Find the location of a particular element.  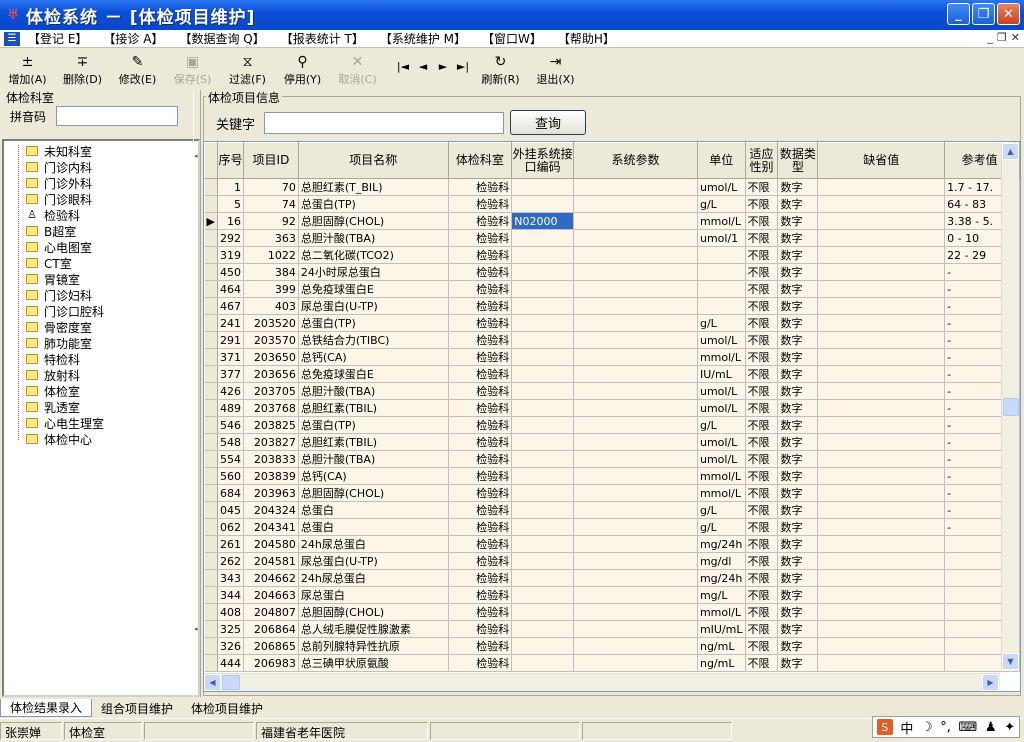

scroll-down-icon: ▼ is located at coordinates (1010, 661).